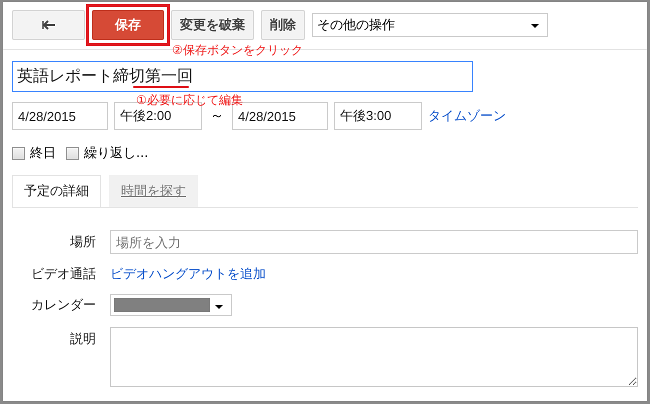  Describe the element at coordinates (82, 339) in the screenshot. I see `field-label: 説明` at that location.